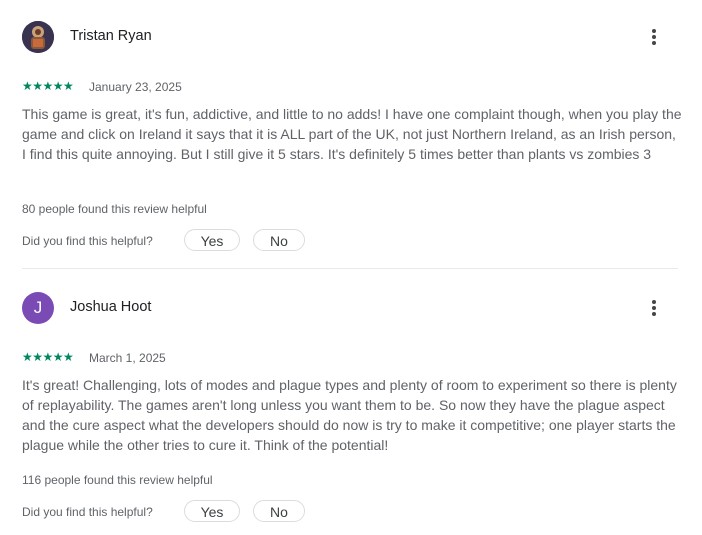 Image resolution: width=702 pixels, height=535 pixels. I want to click on avatar, so click(38, 37).